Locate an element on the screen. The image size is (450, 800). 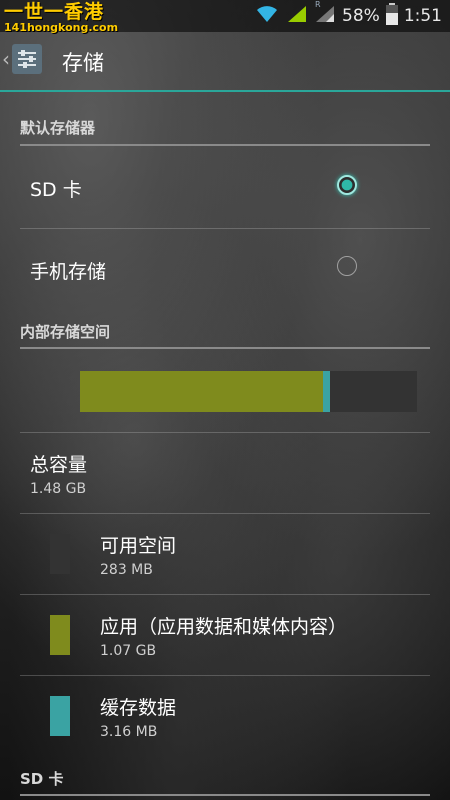
option-sd-card: SD 卡 is located at coordinates (225, 186).